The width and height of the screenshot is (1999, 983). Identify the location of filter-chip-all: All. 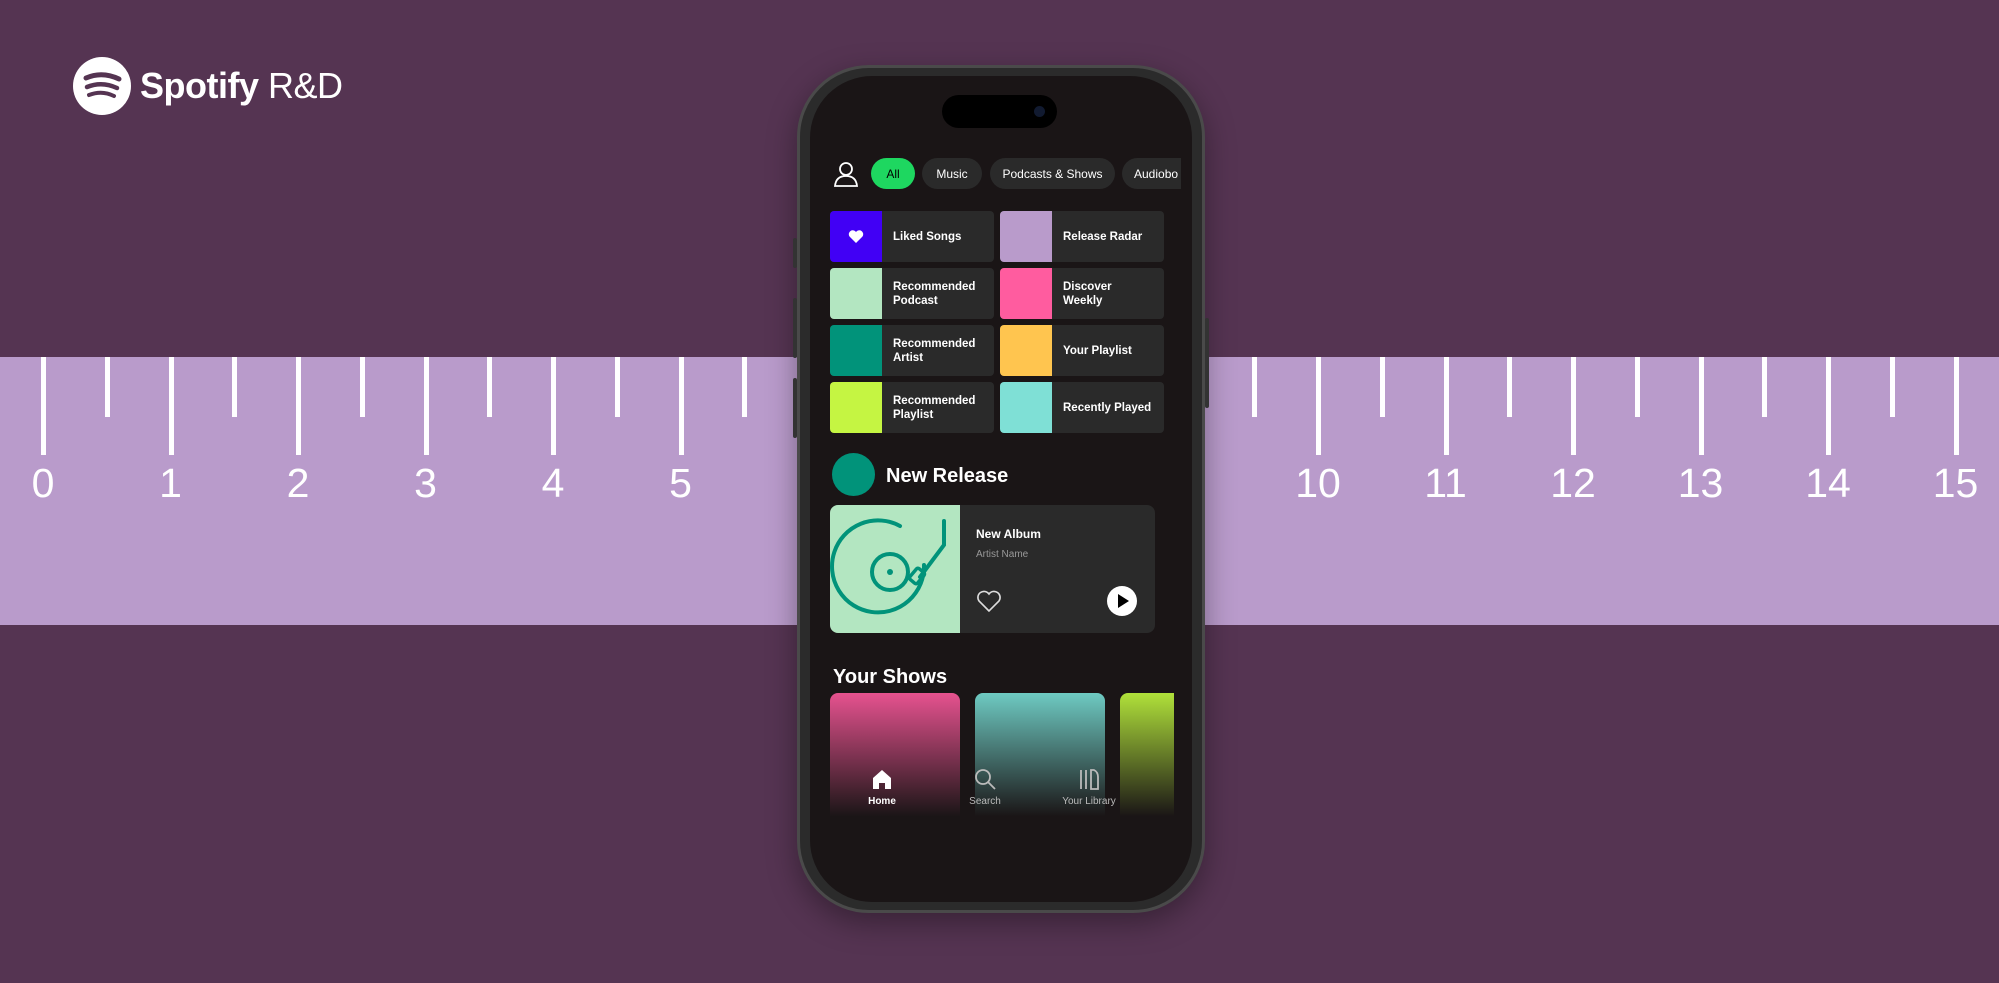
(893, 173).